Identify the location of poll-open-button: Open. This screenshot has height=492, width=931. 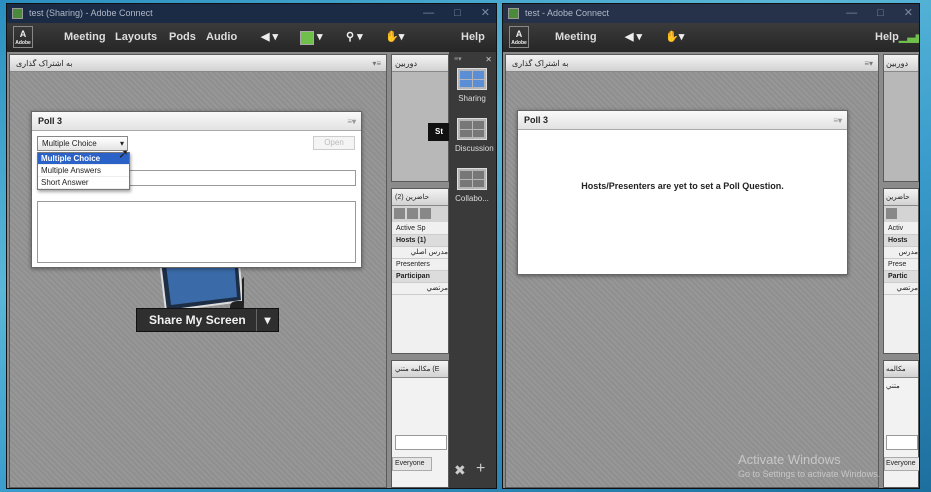
(334, 143).